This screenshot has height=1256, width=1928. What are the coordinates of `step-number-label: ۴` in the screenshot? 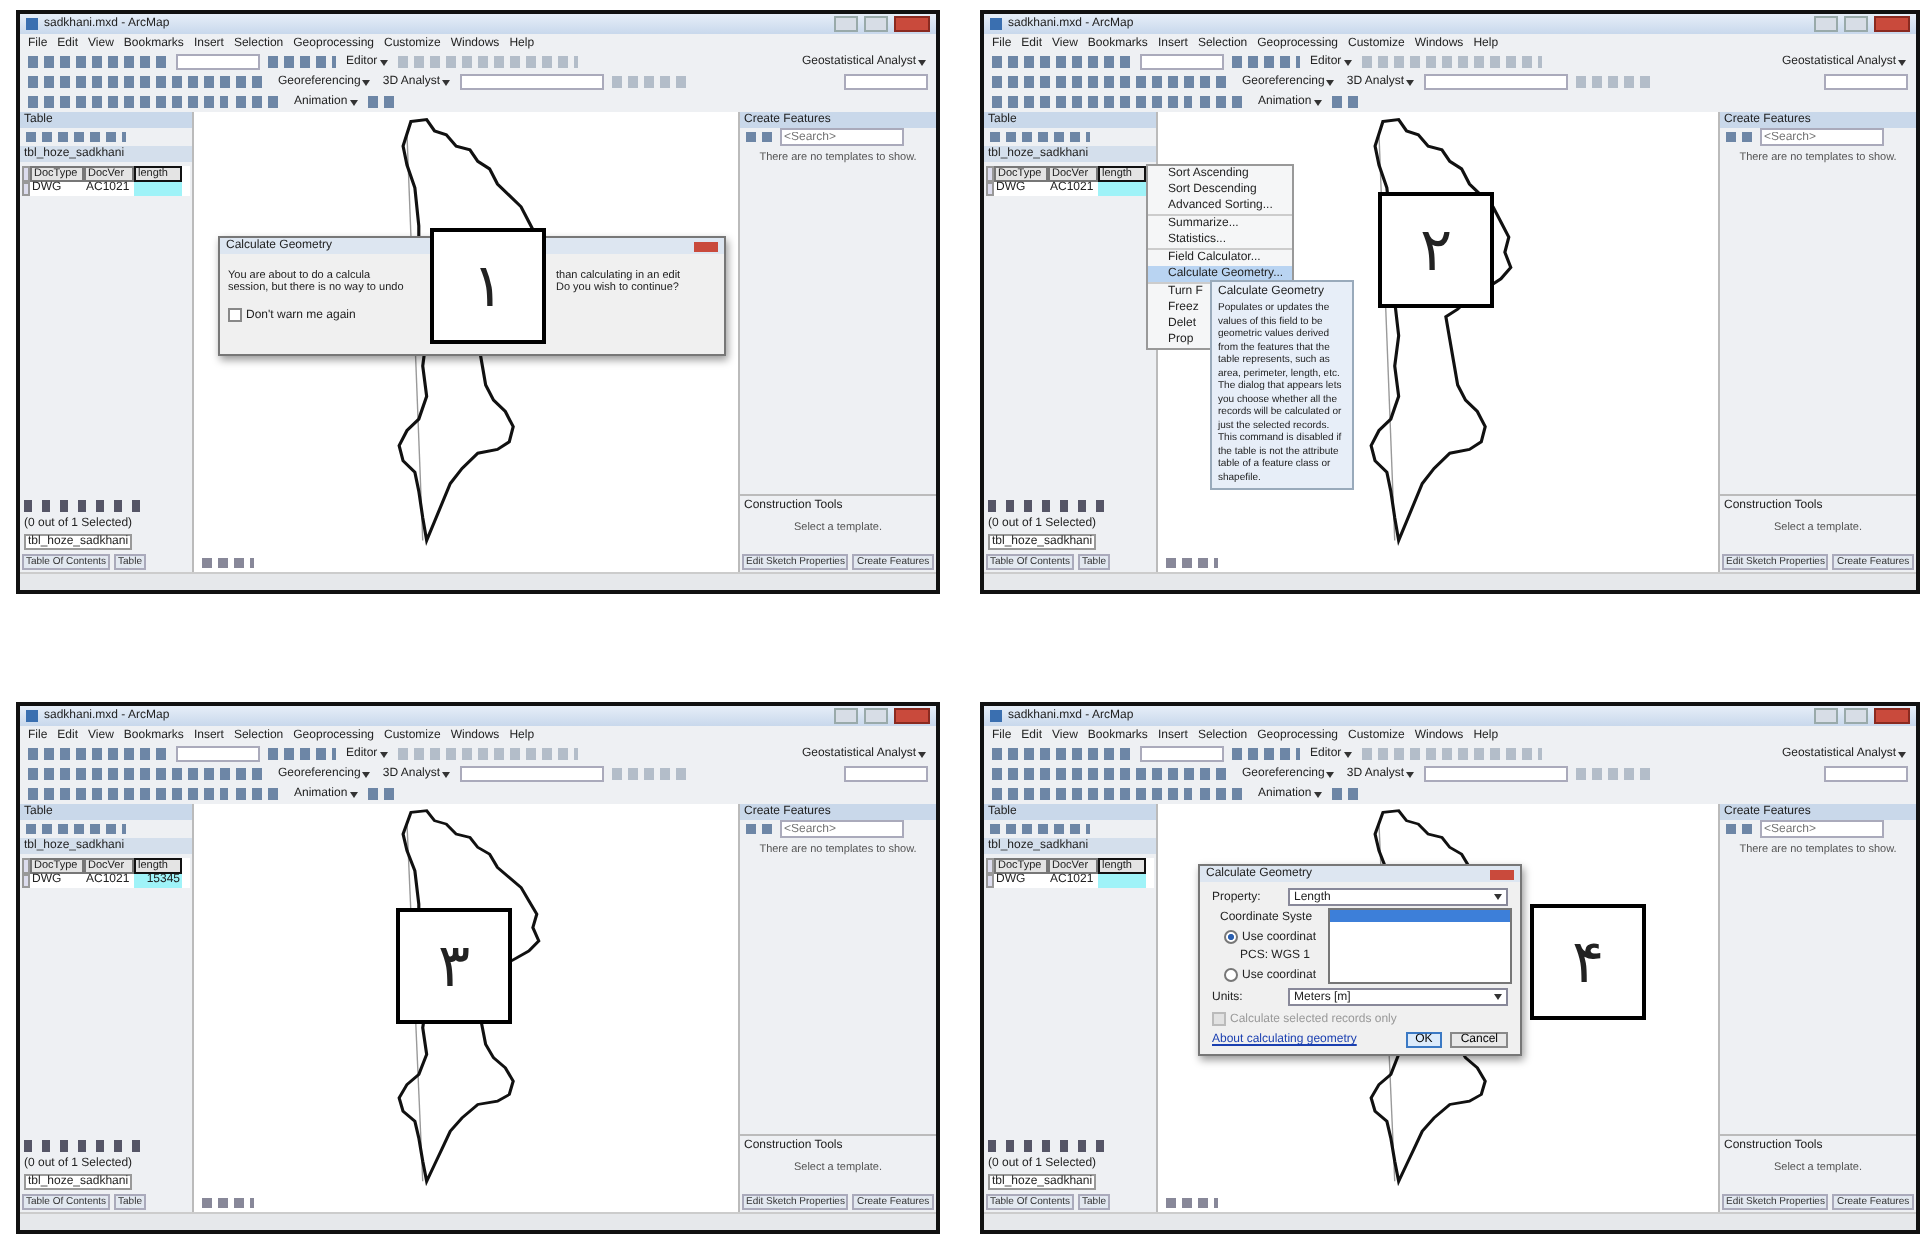 It's located at (1588, 962).